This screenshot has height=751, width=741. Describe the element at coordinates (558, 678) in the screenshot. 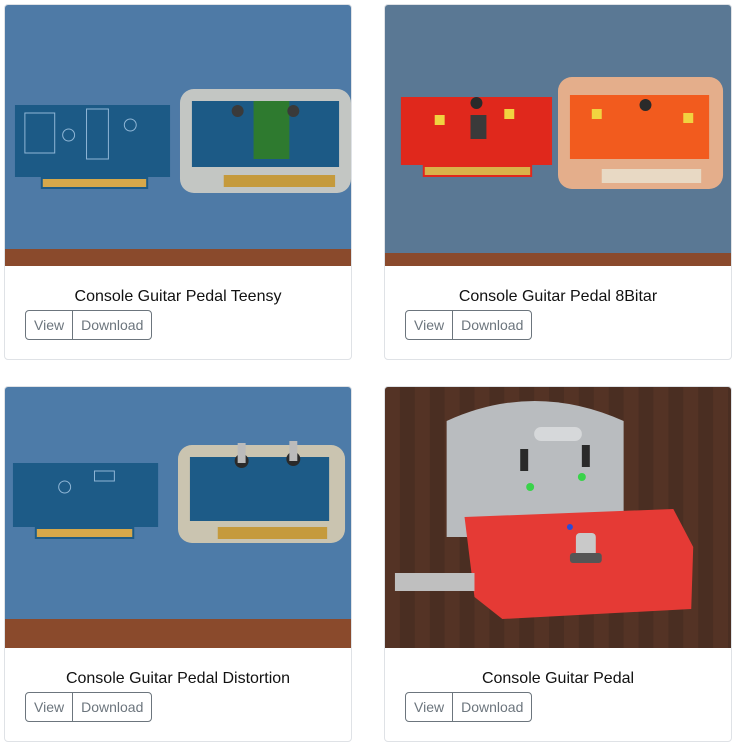

I see `card-title: Console Guitar Pedal` at that location.